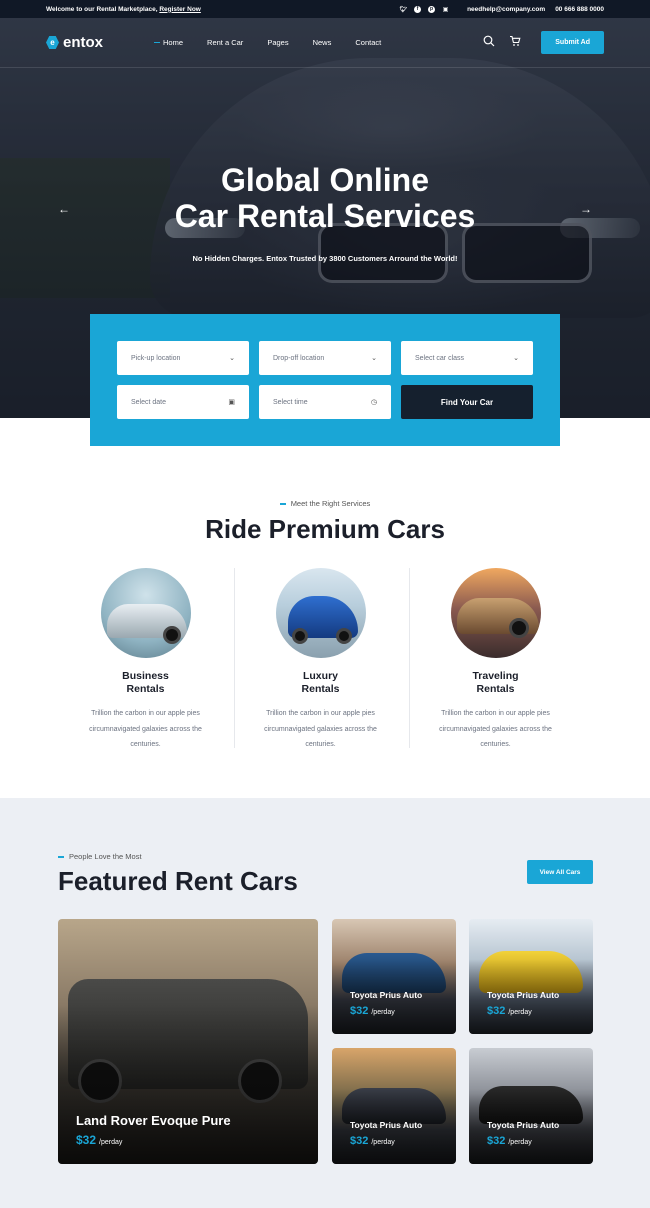  What do you see at coordinates (467, 402) in the screenshot?
I see `find-your-car-button: Find Your Car` at bounding box center [467, 402].